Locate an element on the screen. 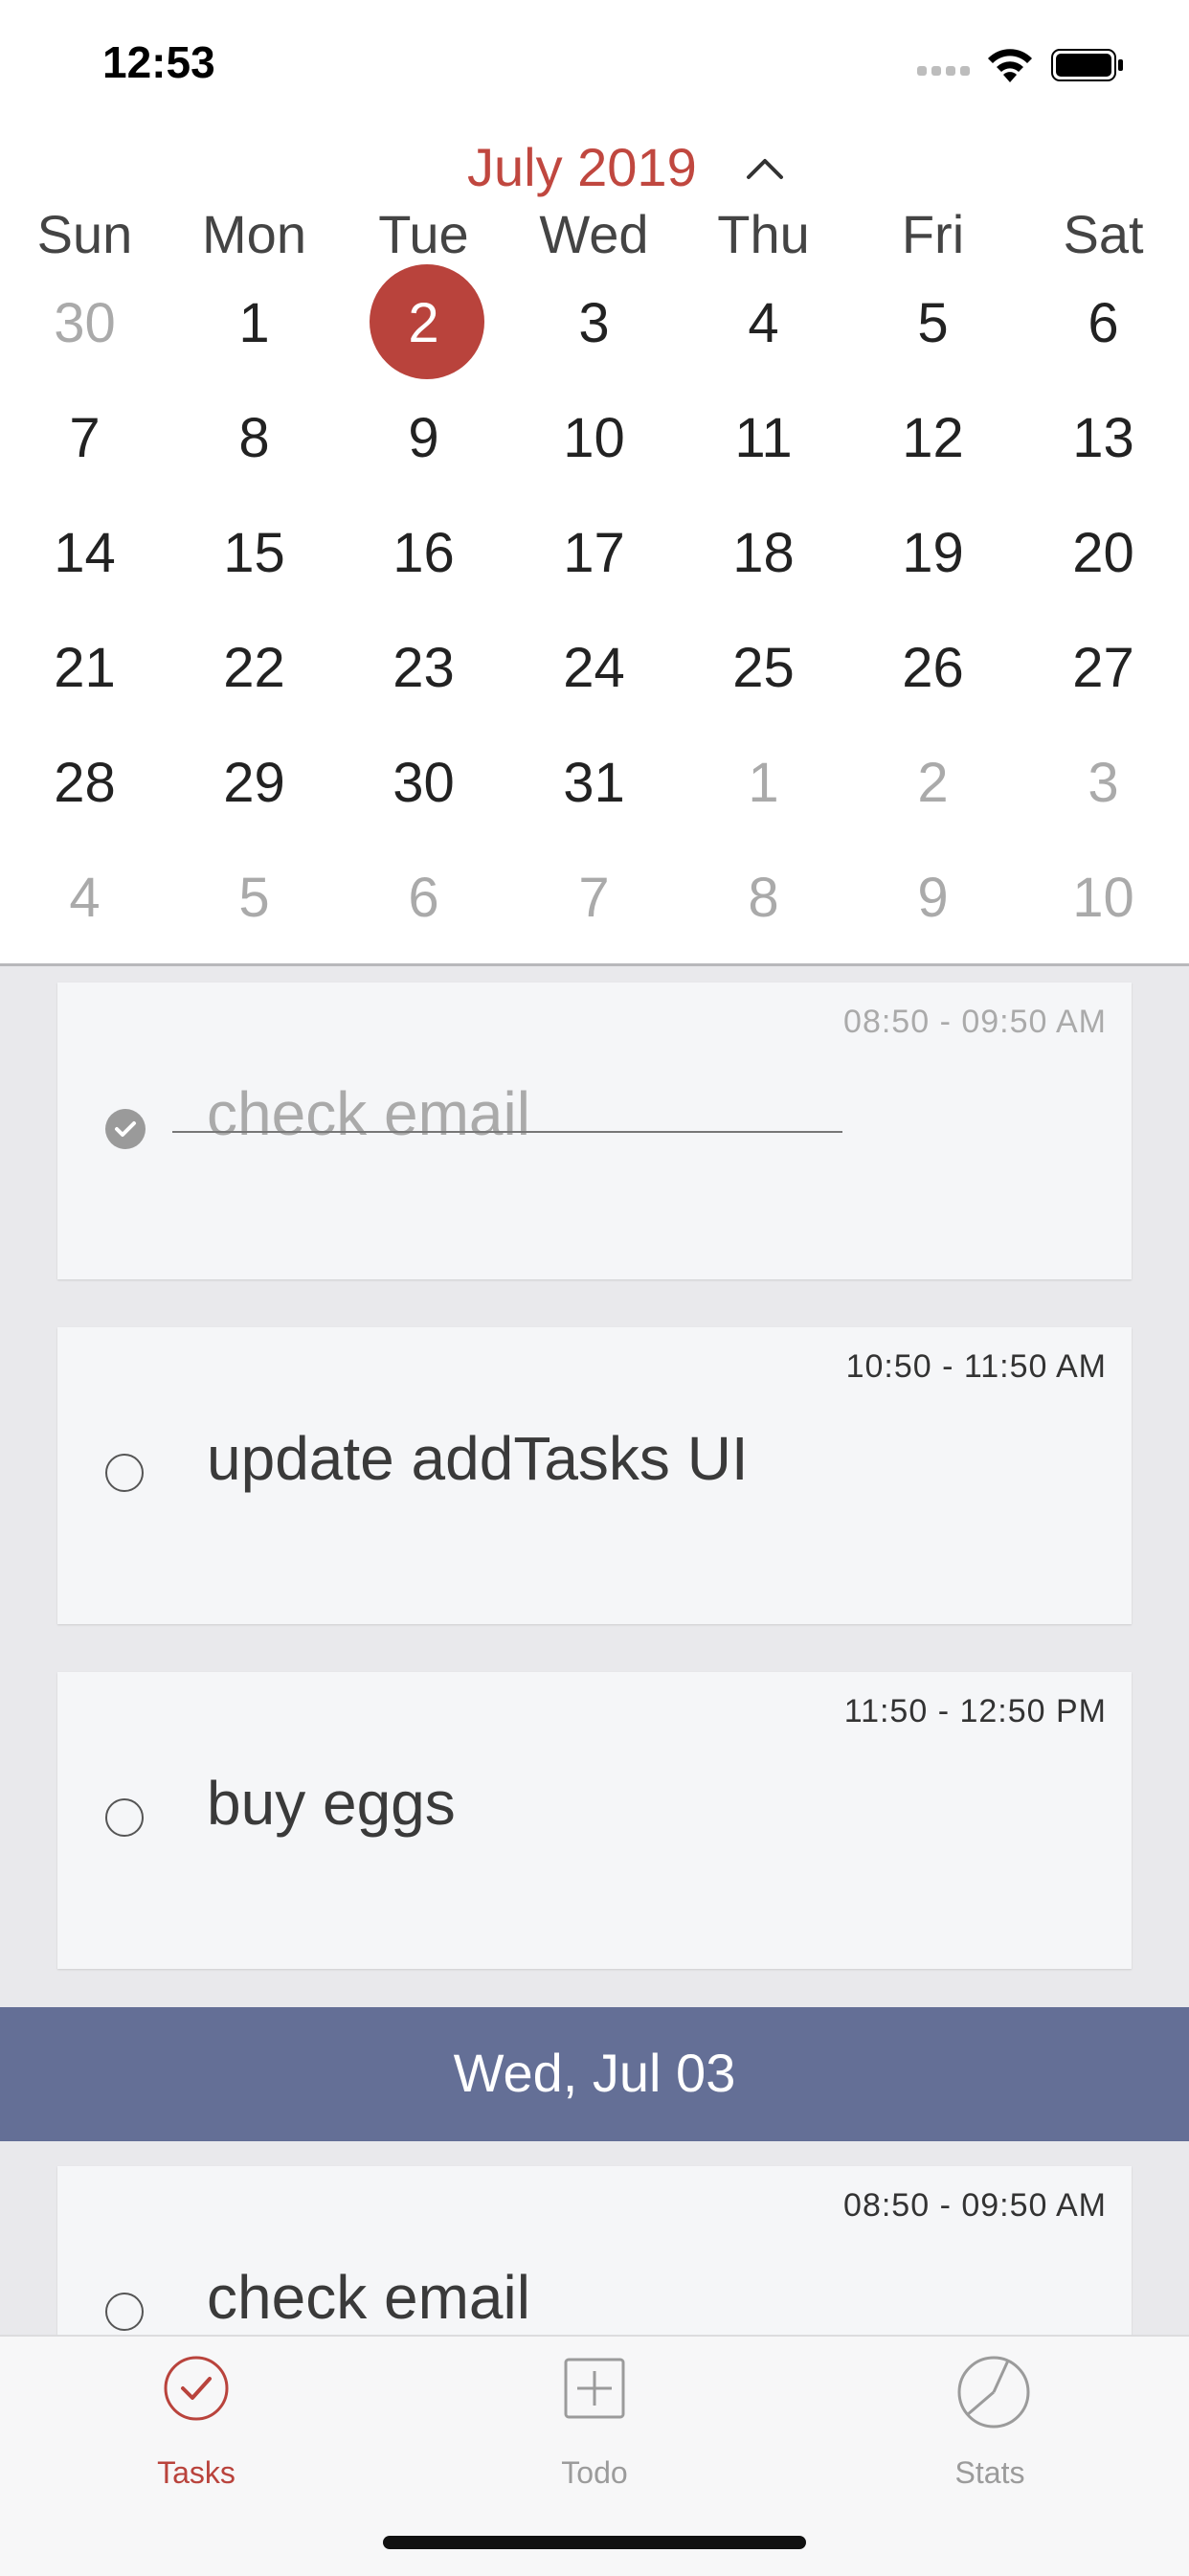 Image resolution: width=1189 pixels, height=2576 pixels. weekday-header: Sun Mon Tue Wed Thu Fri Sat is located at coordinates (594, 241).